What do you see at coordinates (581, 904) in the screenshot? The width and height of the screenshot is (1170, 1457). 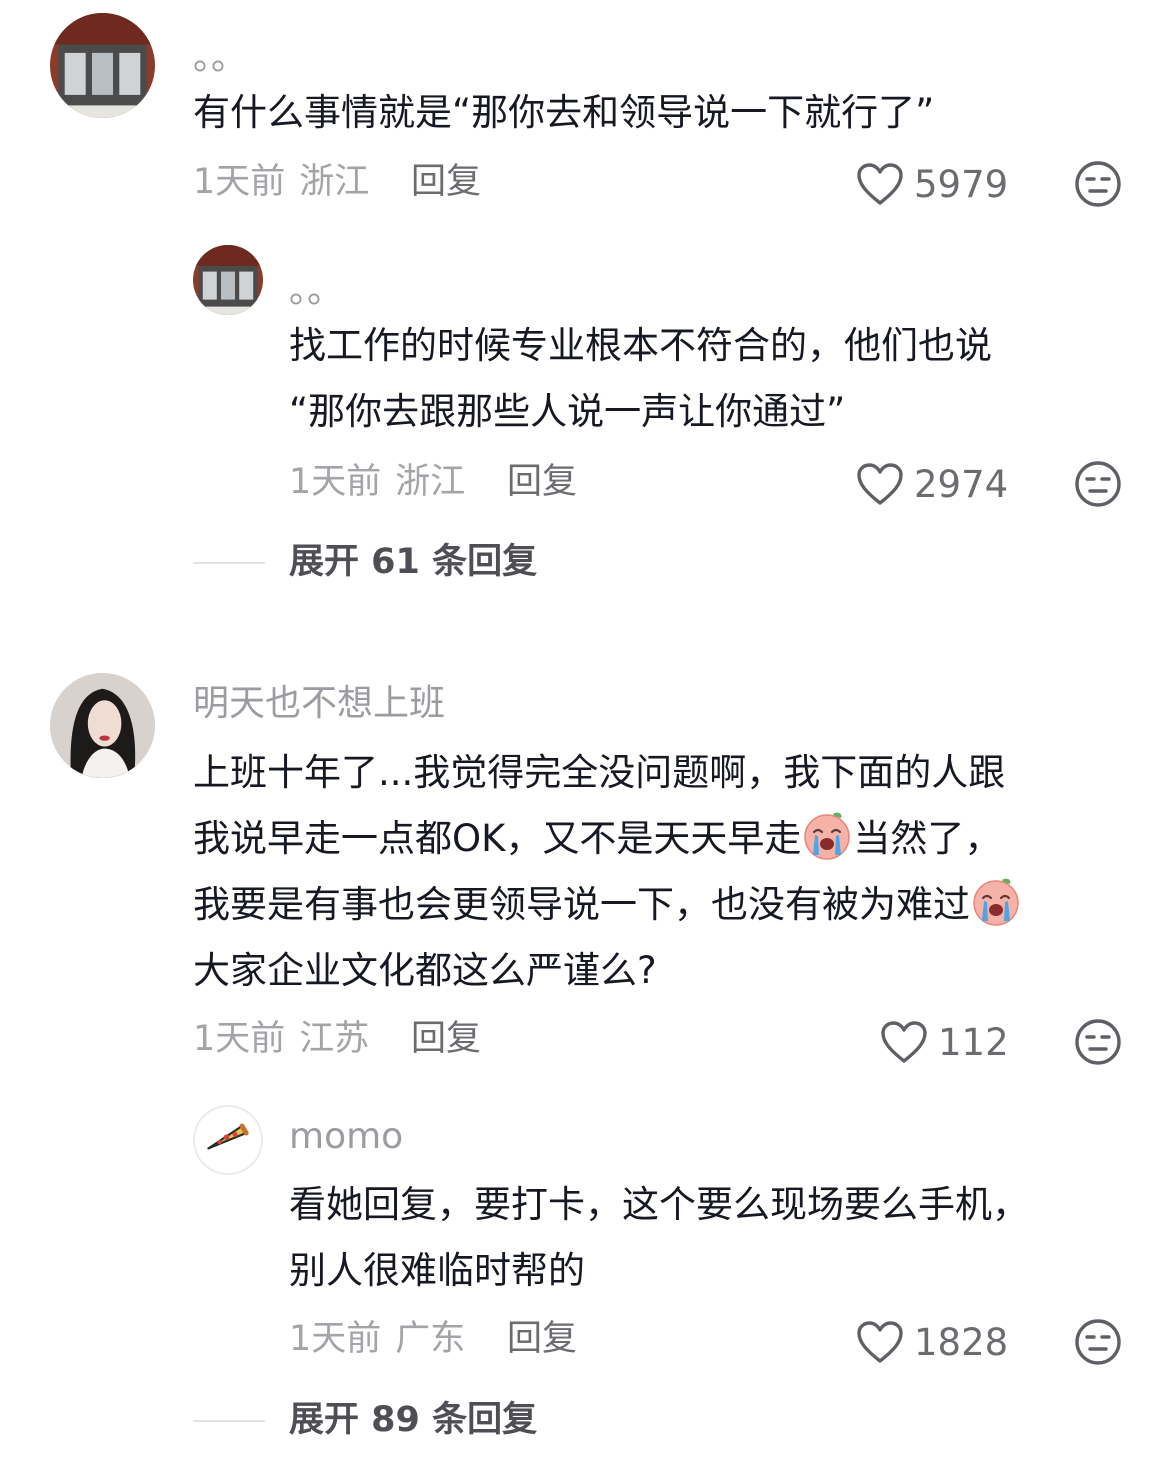 I see `comment-text-segment: 我要是有事也会更领导说一下，也没有被为难过` at bounding box center [581, 904].